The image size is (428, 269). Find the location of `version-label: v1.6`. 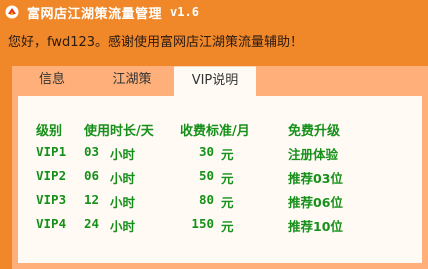

version-label: v1.6 is located at coordinates (184, 12).